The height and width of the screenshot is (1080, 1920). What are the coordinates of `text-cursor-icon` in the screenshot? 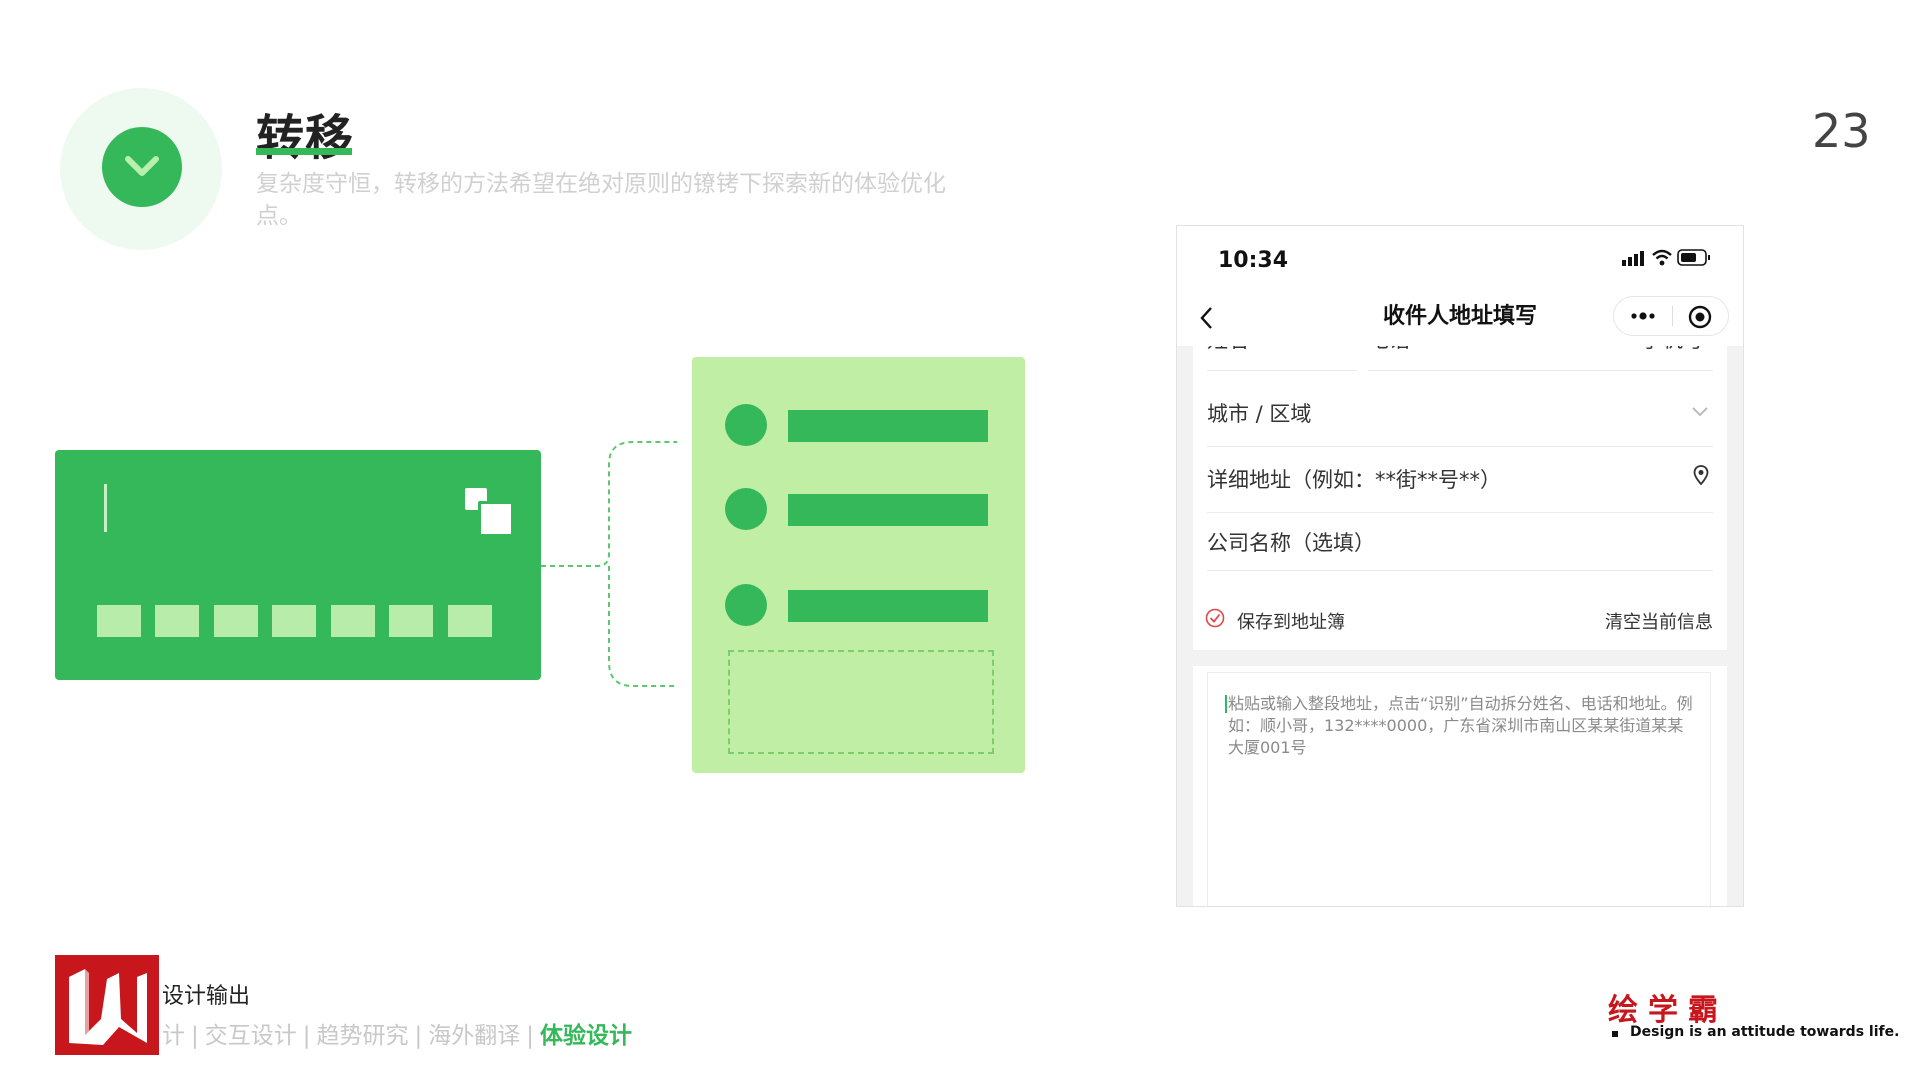 It's located at (105, 508).